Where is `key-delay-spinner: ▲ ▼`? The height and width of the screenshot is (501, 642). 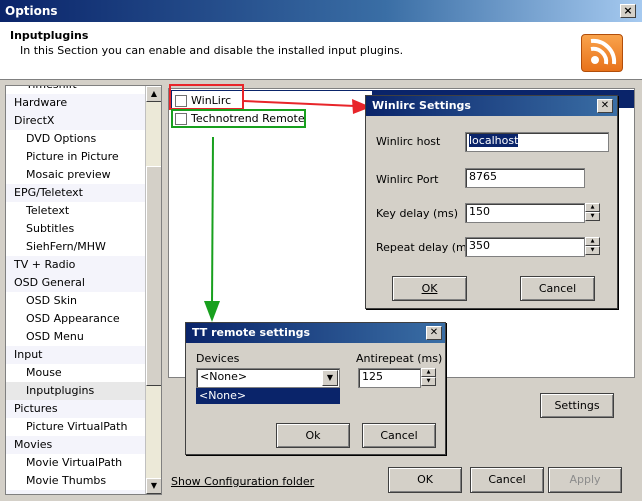
key-delay-spinner: ▲ ▼ is located at coordinates (592, 212).